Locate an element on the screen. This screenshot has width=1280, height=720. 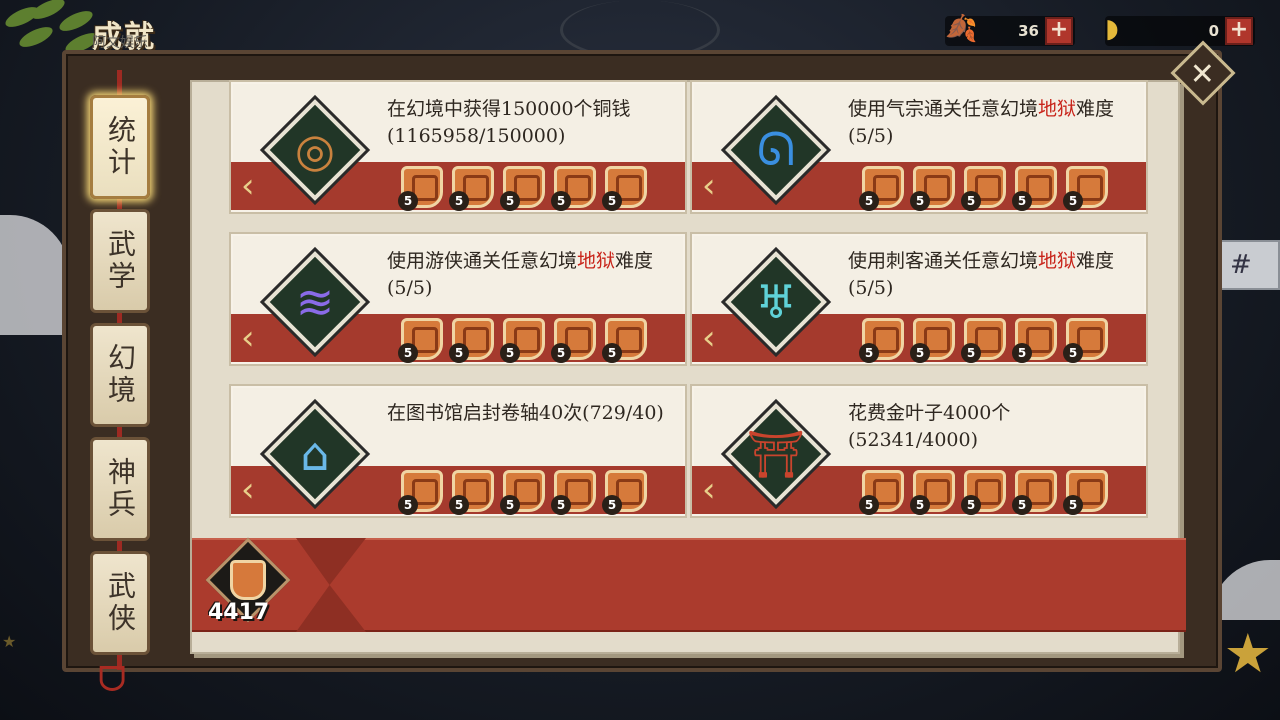
achievement-description: 使用刺客通关任意幻境地狱难度(5/5) is located at coordinates (981, 274).